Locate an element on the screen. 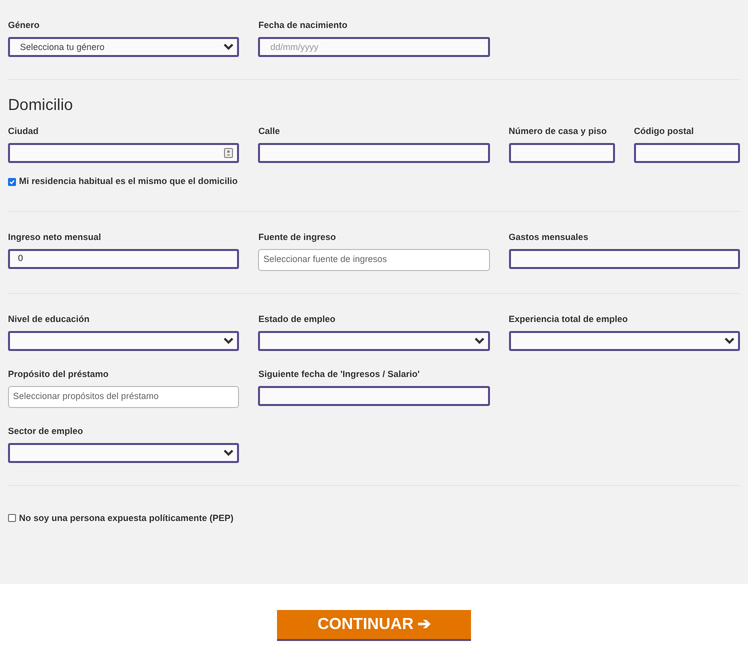 This screenshot has width=748, height=649. checkbox-label: No soy una persona expuesta políticamente (PEP) is located at coordinates (126, 518).